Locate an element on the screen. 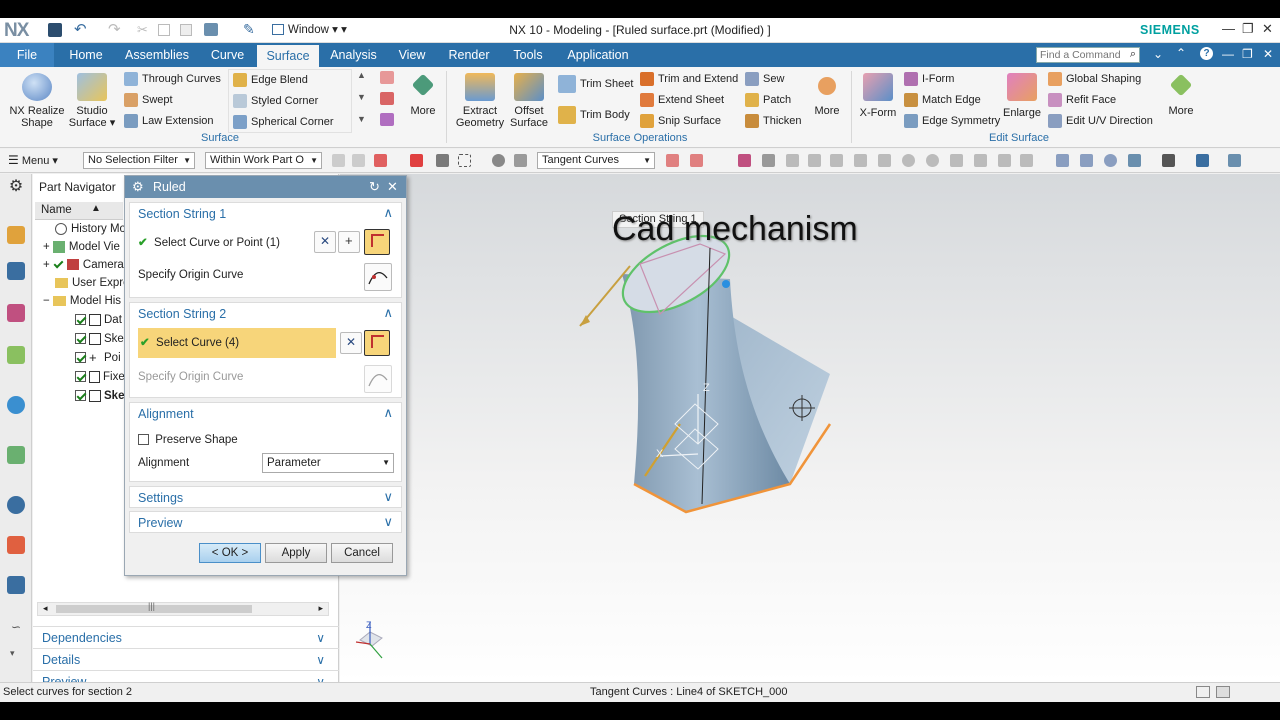 Image resolution: width=1280 pixels, height=720 pixels. trim-body-button: Trim Body is located at coordinates (594, 115).